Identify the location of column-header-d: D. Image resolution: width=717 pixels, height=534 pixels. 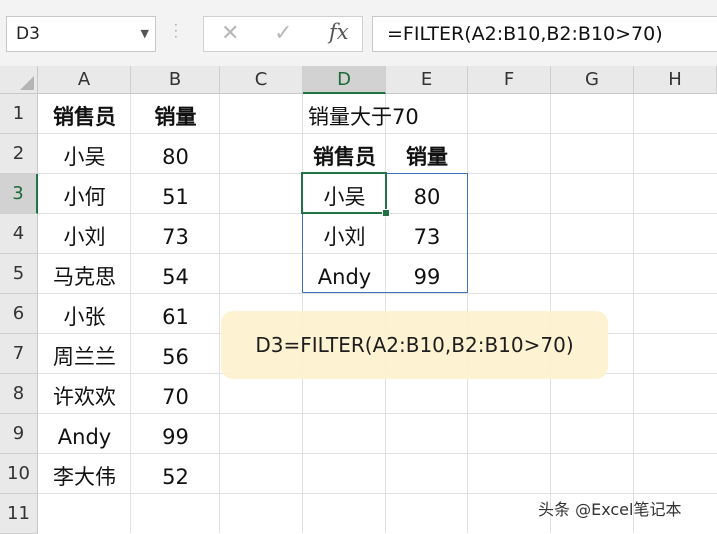
(344, 80).